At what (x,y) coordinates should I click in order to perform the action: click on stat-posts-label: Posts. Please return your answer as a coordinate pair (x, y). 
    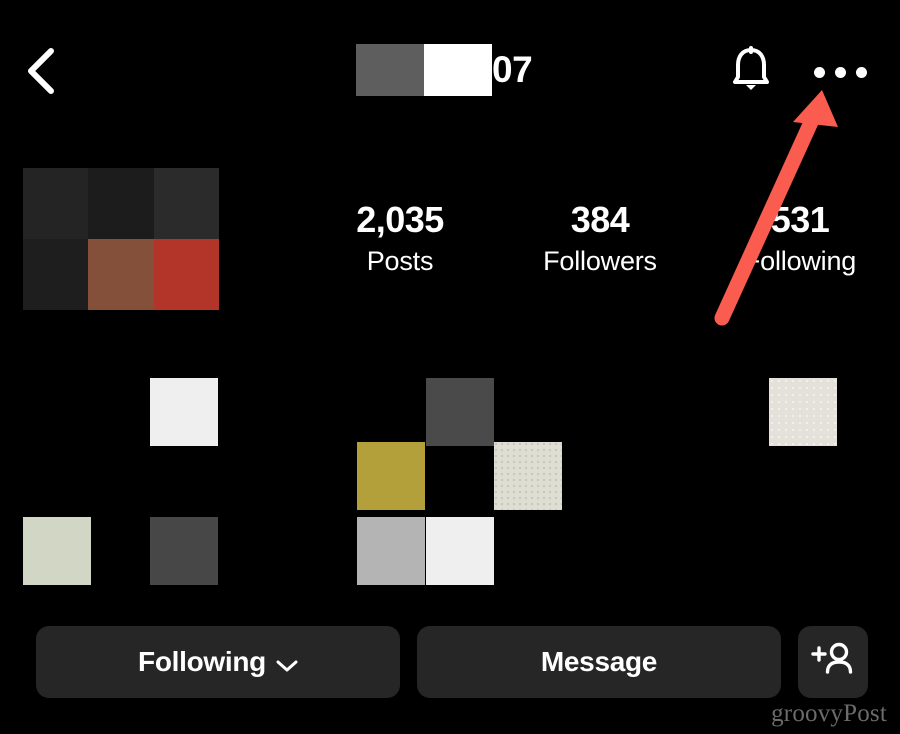
    Looking at the image, I should click on (400, 261).